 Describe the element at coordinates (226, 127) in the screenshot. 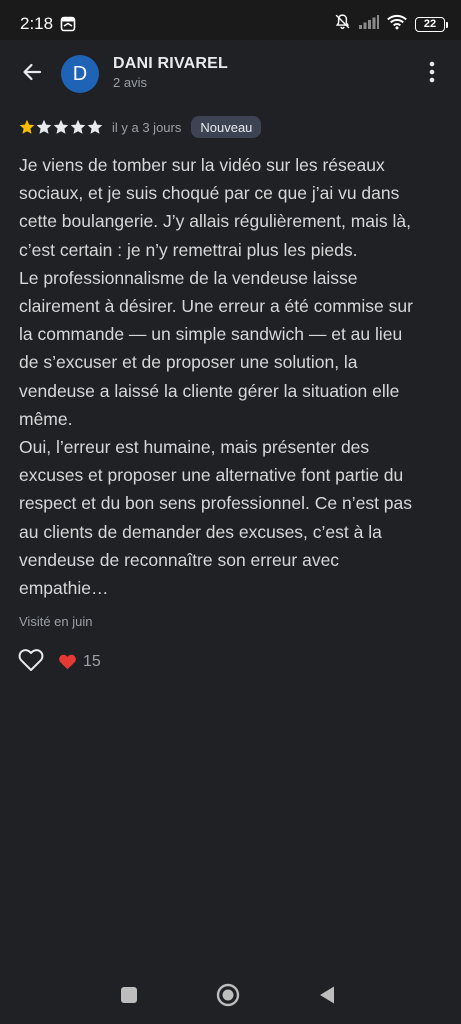

I see `new-badge: Nouveau` at that location.